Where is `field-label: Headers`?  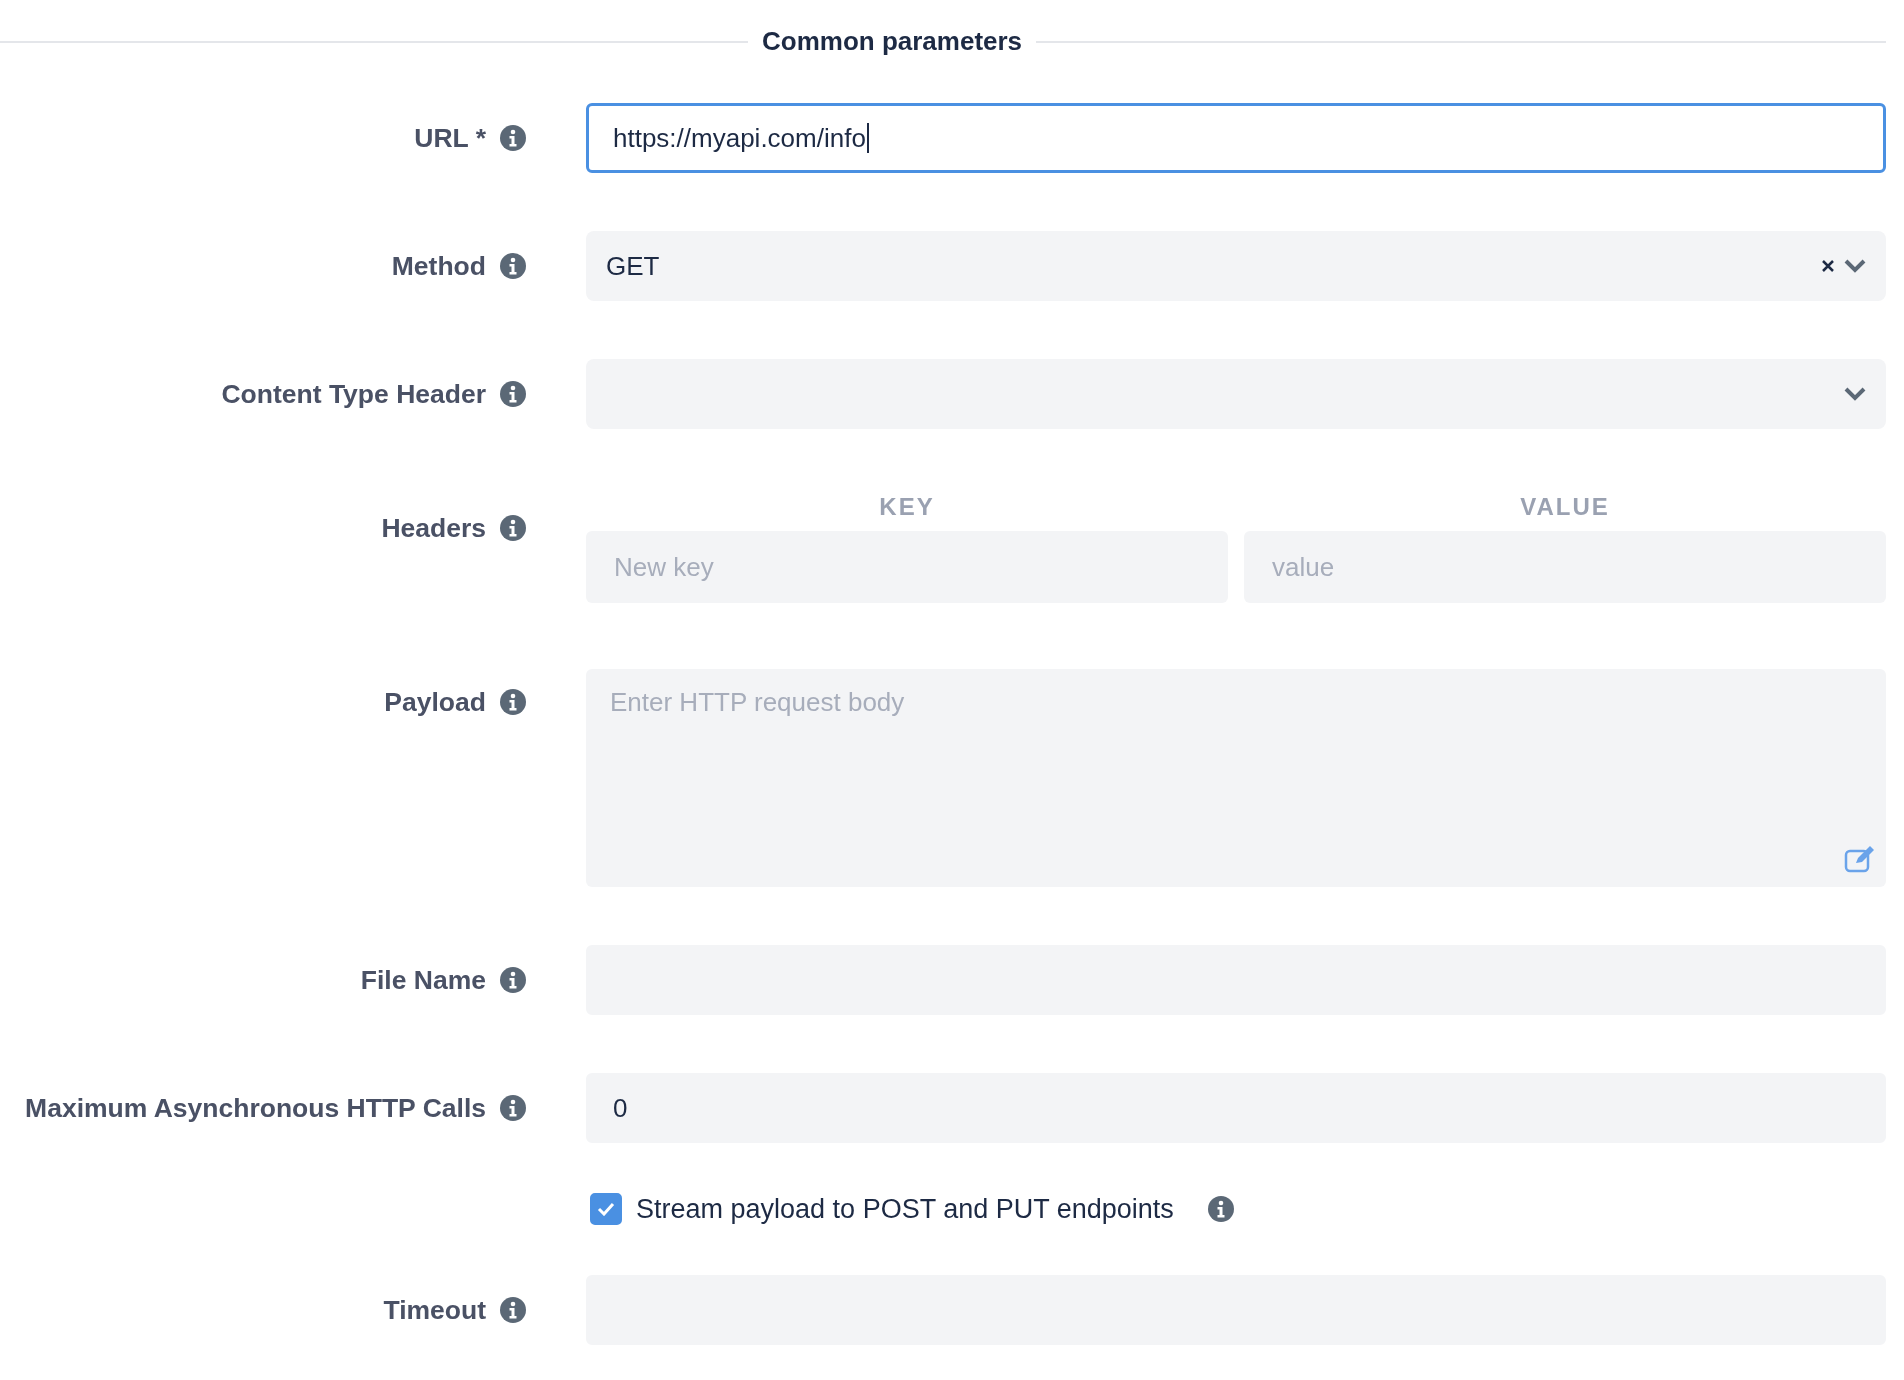
field-label: Headers is located at coordinates (433, 528).